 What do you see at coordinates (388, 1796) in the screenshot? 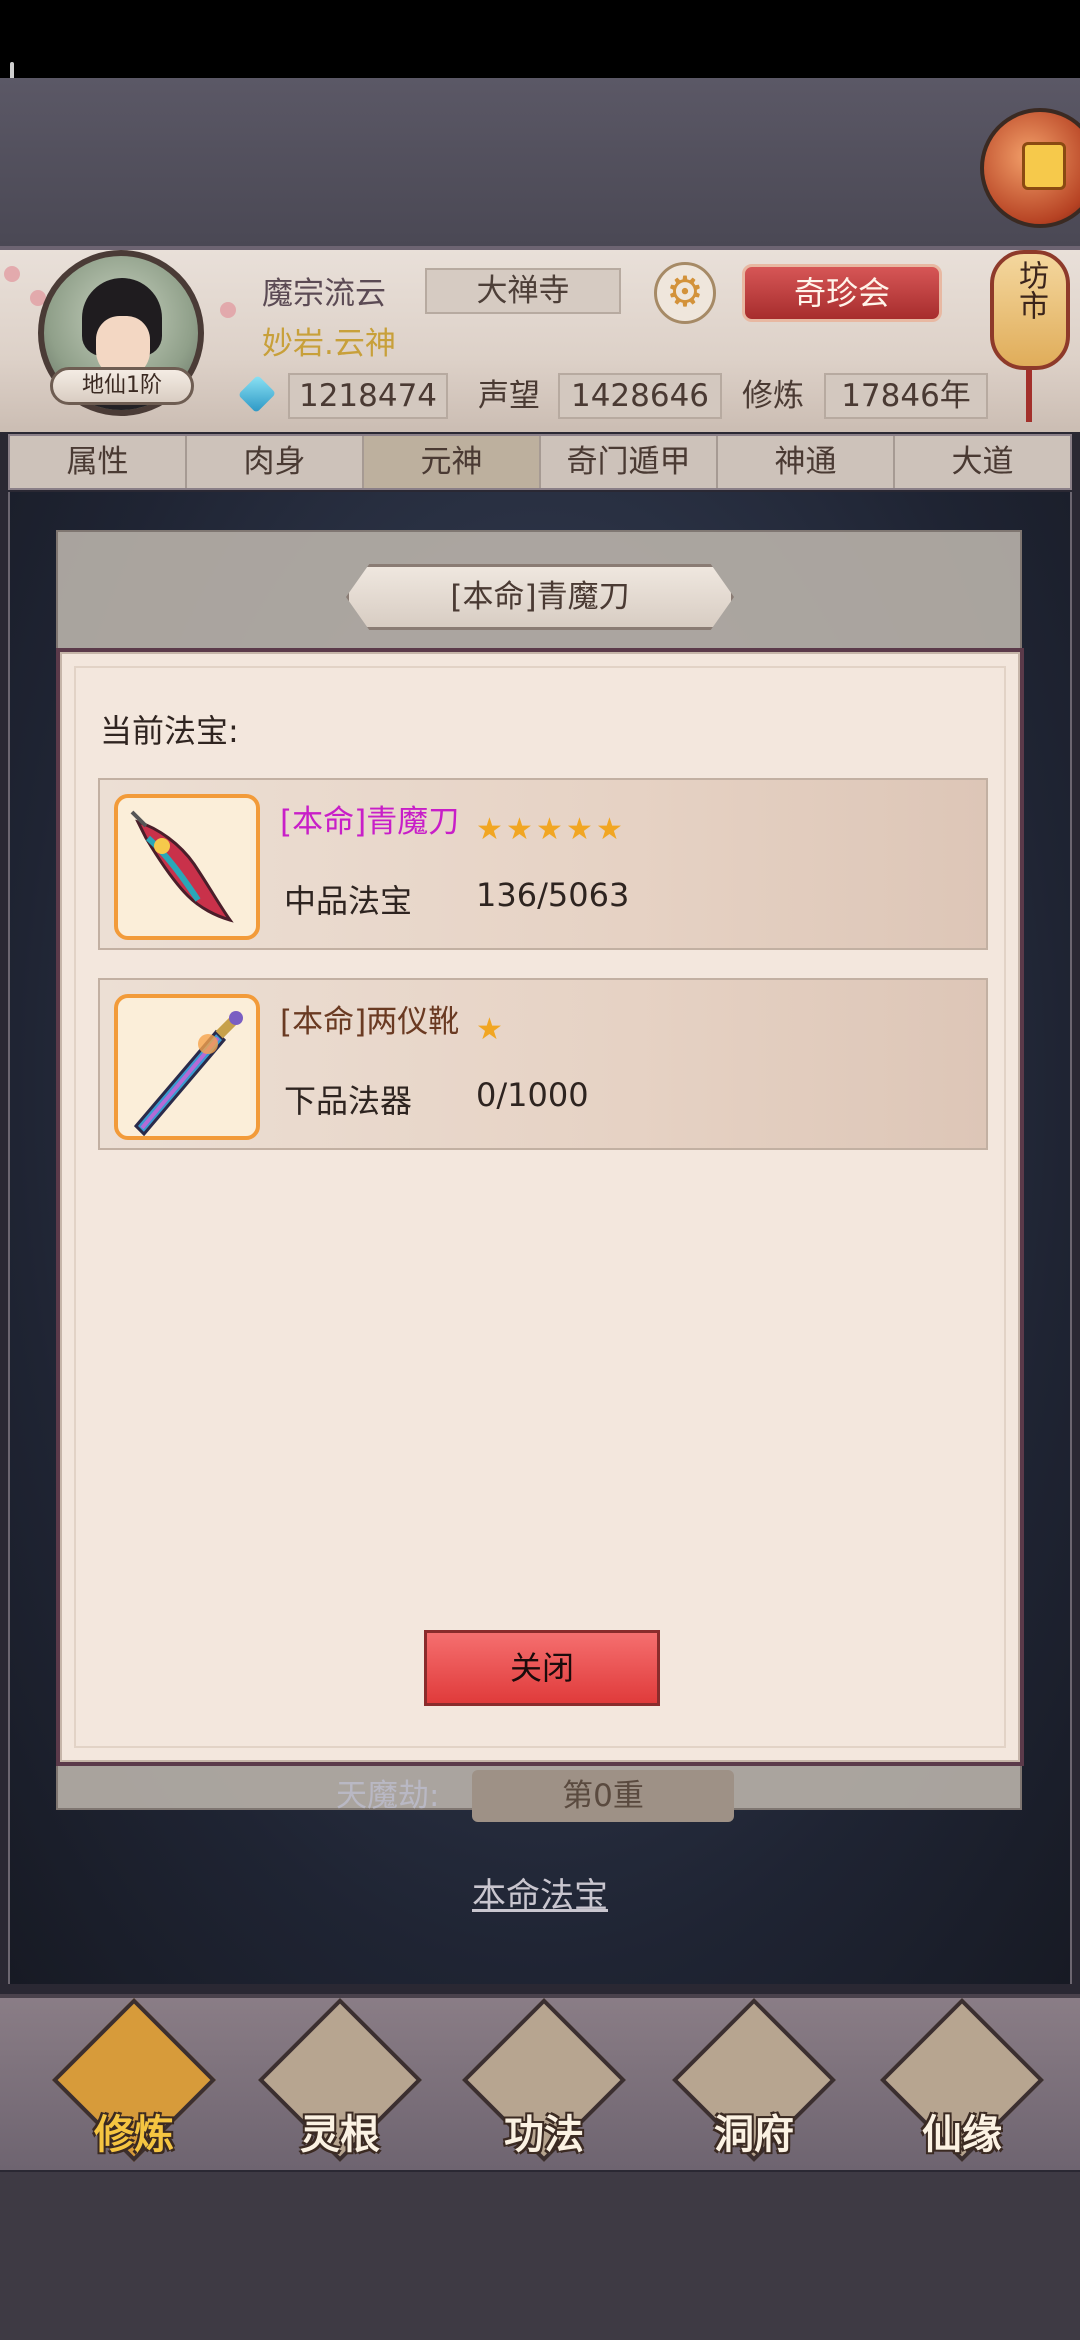
I see `heavenly-tribulation-label: 天魔劫:` at bounding box center [388, 1796].